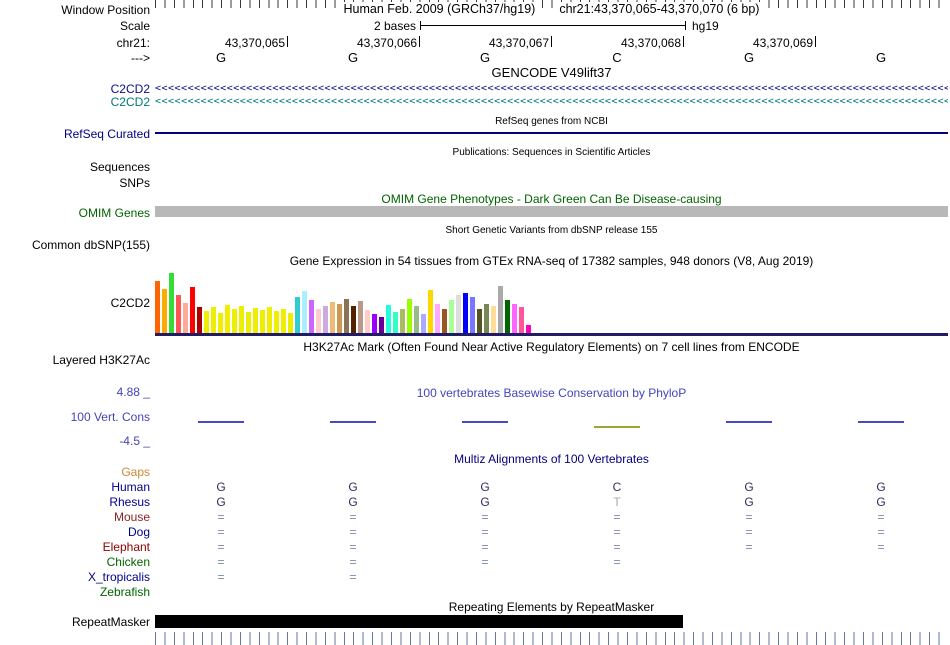  What do you see at coordinates (617, 502) in the screenshot?
I see `alignment-cell: T` at bounding box center [617, 502].